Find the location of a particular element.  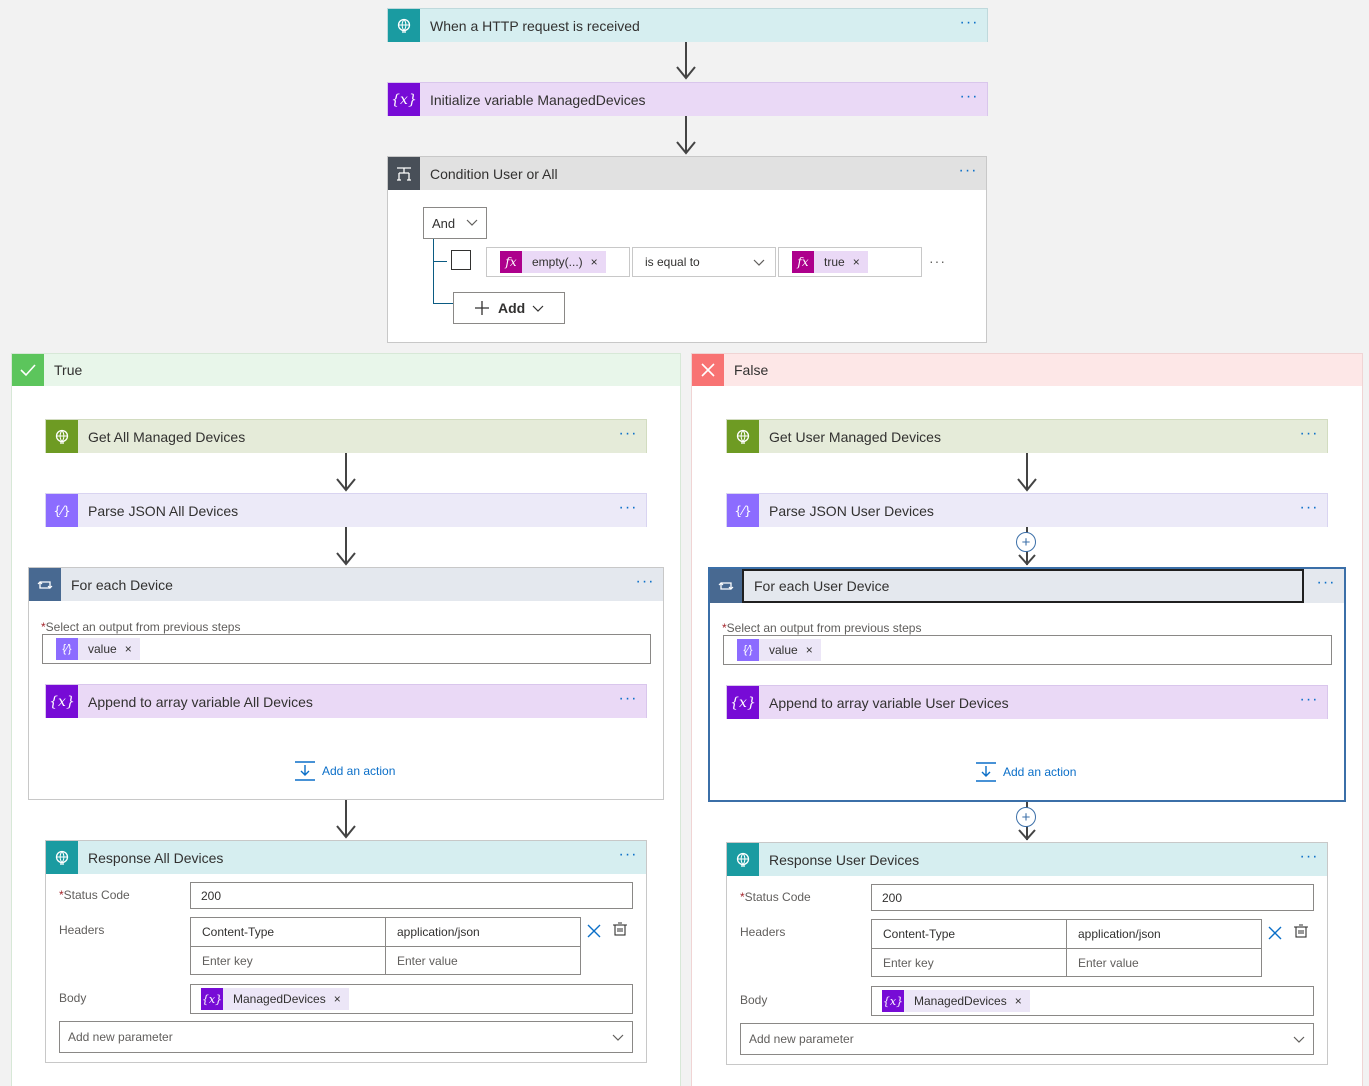

expression-token: fx empty(...) × is located at coordinates (553, 262).